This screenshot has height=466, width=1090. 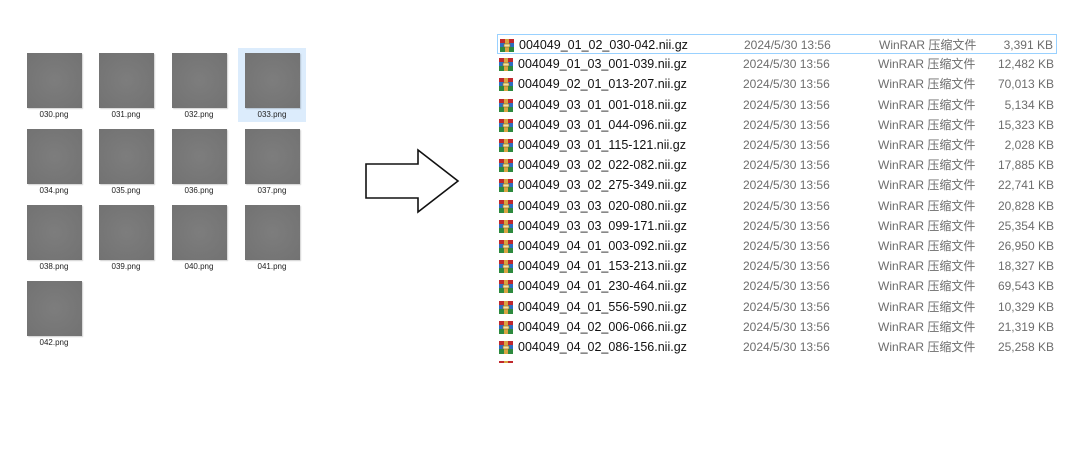 What do you see at coordinates (777, 360) in the screenshot?
I see `file-row-partial` at bounding box center [777, 360].